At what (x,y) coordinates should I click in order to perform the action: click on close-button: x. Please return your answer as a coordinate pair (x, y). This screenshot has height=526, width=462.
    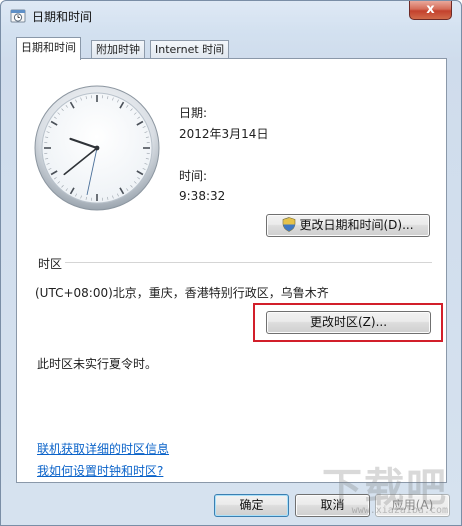
    Looking at the image, I should click on (430, 10).